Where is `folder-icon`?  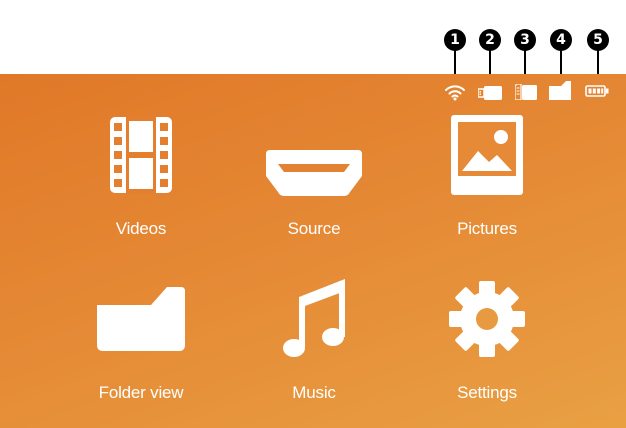 folder-icon is located at coordinates (141, 319).